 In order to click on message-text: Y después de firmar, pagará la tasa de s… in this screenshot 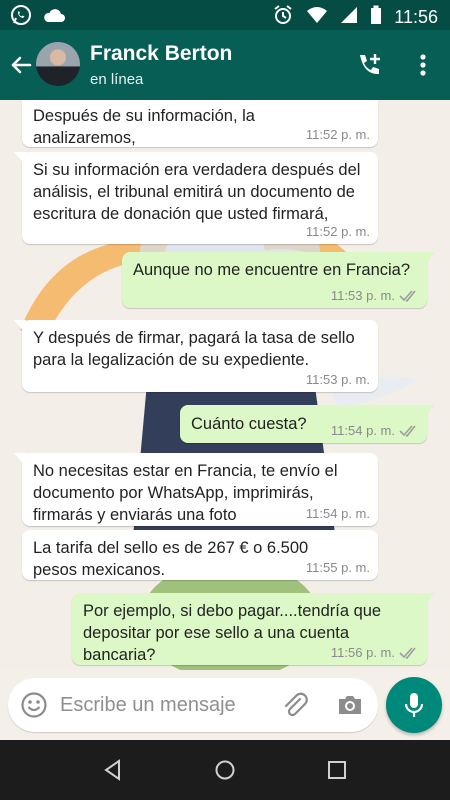, I will do `click(194, 349)`.